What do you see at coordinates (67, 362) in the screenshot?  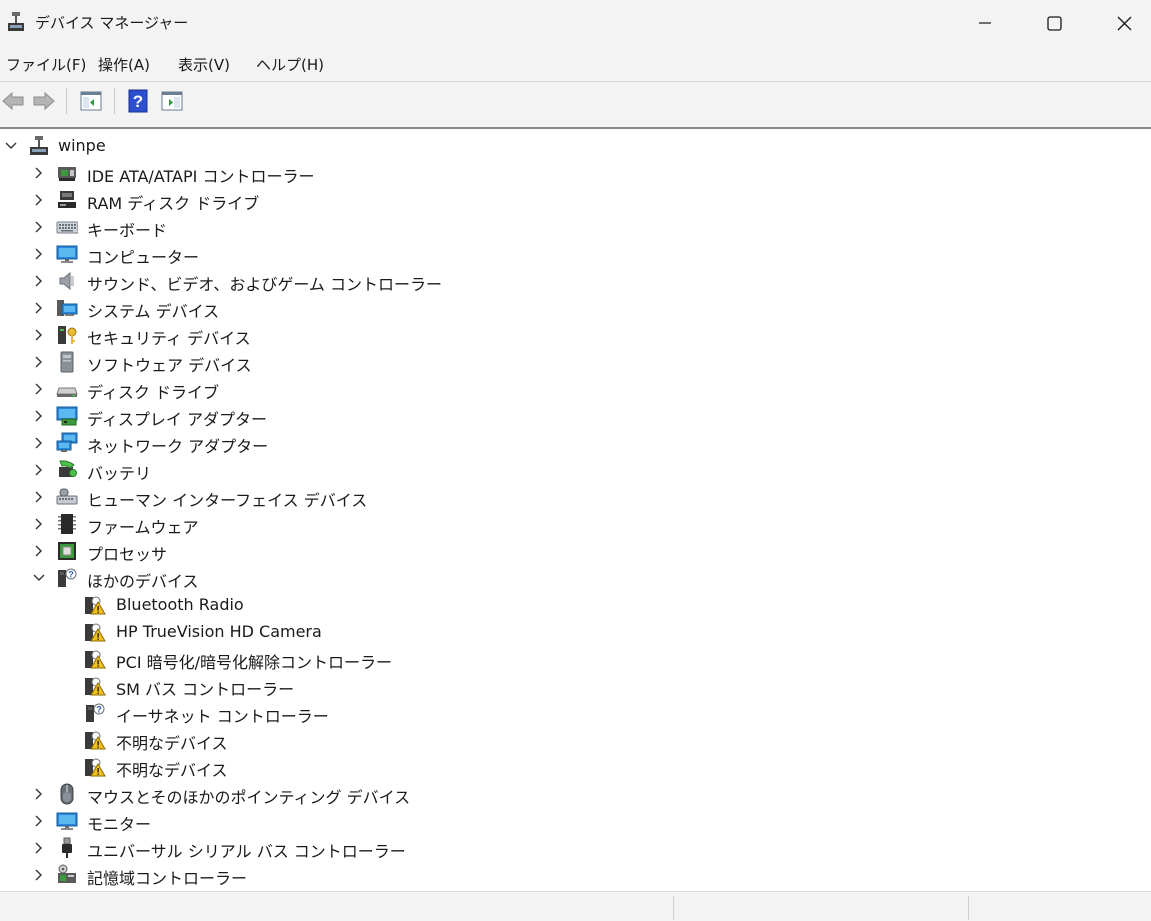 I see `software-device-icon` at bounding box center [67, 362].